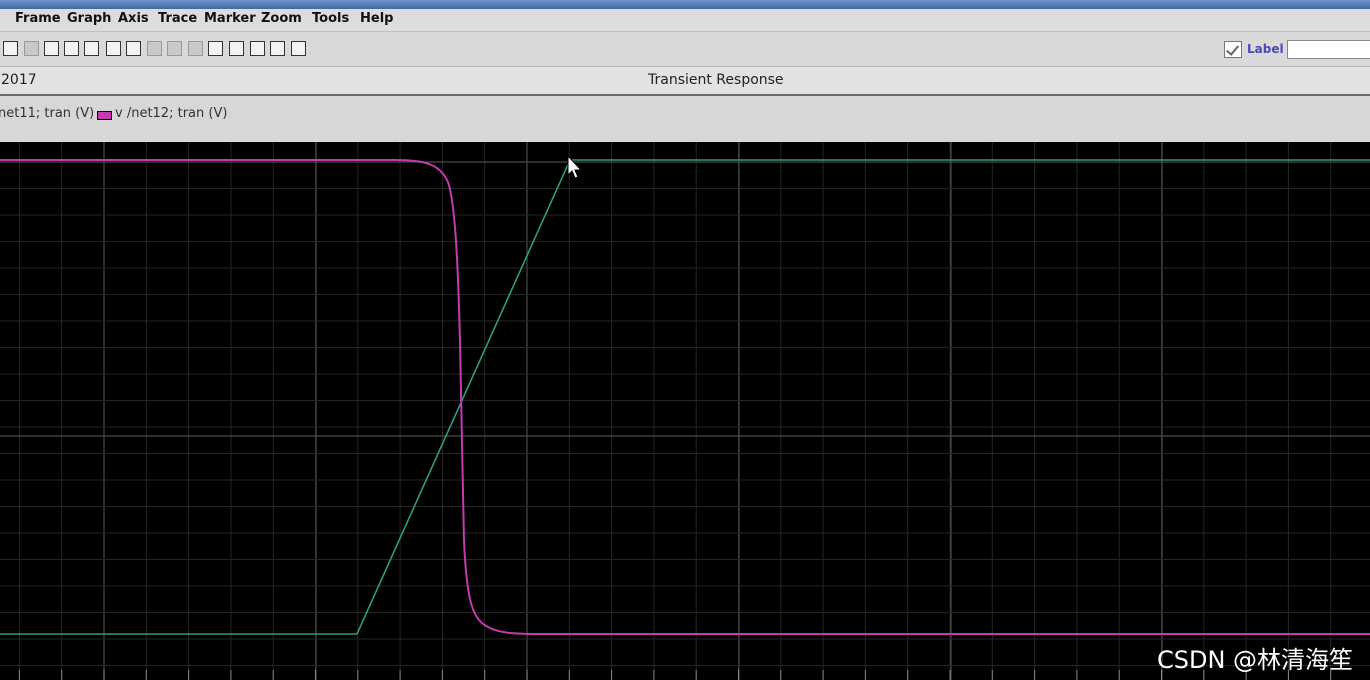 Image resolution: width=1370 pixels, height=680 pixels. What do you see at coordinates (330, 18) in the screenshot?
I see `menu-tools: Tools` at bounding box center [330, 18].